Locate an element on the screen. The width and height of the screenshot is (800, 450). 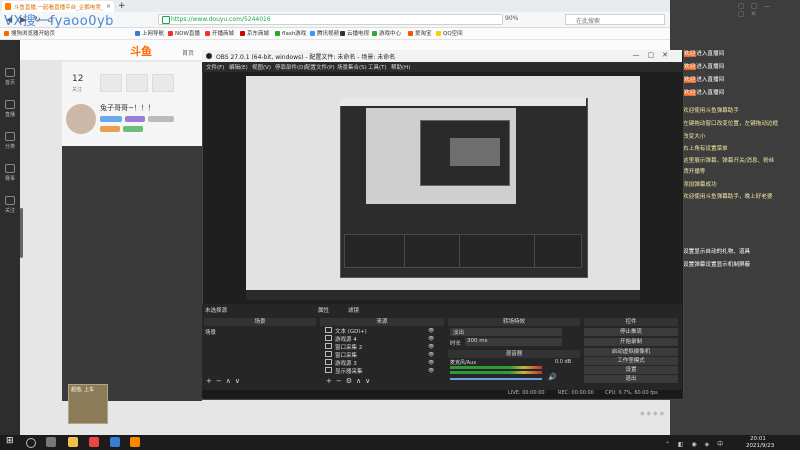
leftnav-item: 关注 is located at coordinates (10, 205).